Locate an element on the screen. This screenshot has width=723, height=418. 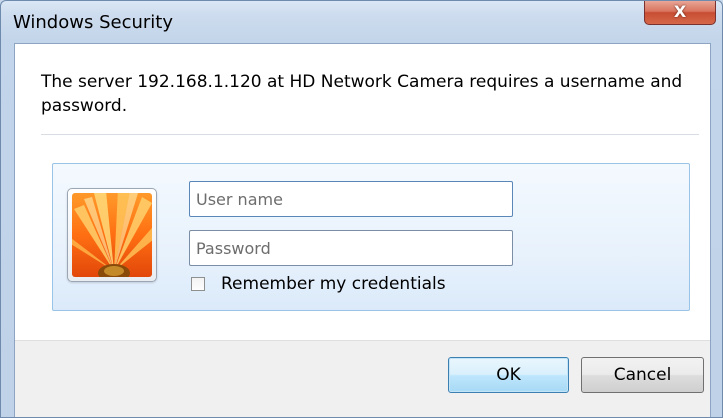
ok-button: OK is located at coordinates (508, 375).